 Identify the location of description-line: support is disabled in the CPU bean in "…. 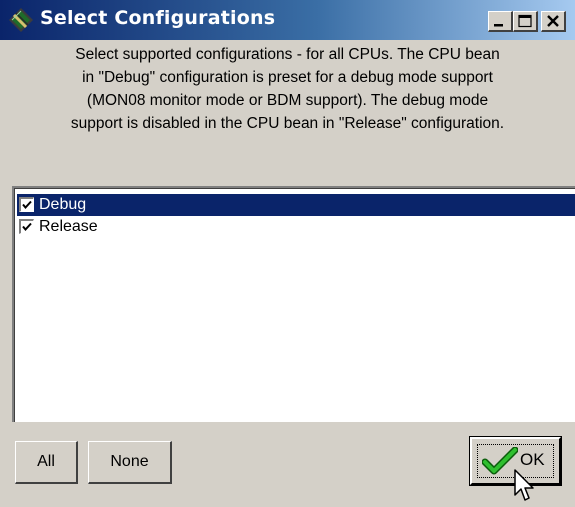
(287, 123).